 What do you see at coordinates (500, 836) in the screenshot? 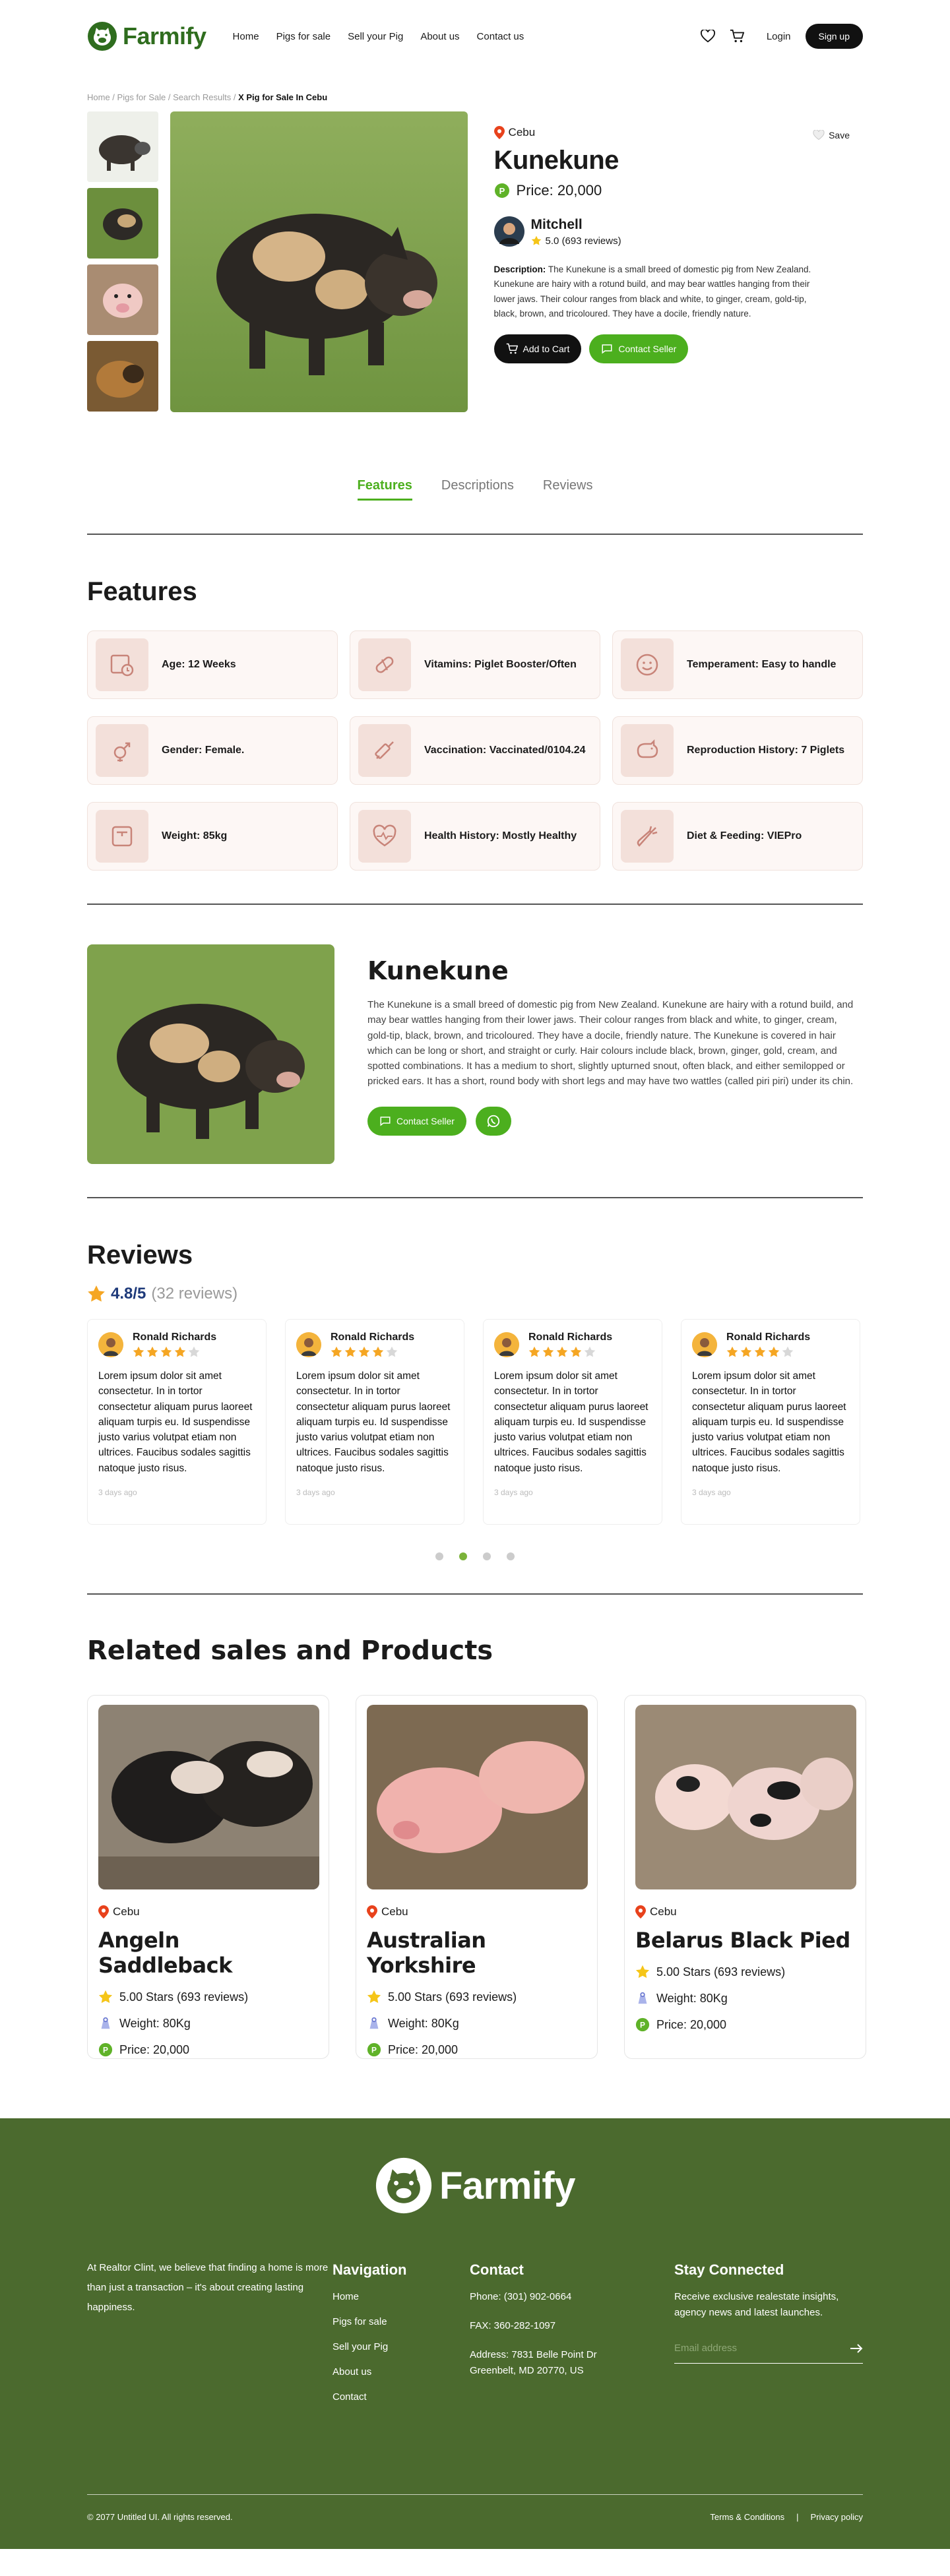
I see `feature-health-label: Health History: Mostly Healthy` at bounding box center [500, 836].